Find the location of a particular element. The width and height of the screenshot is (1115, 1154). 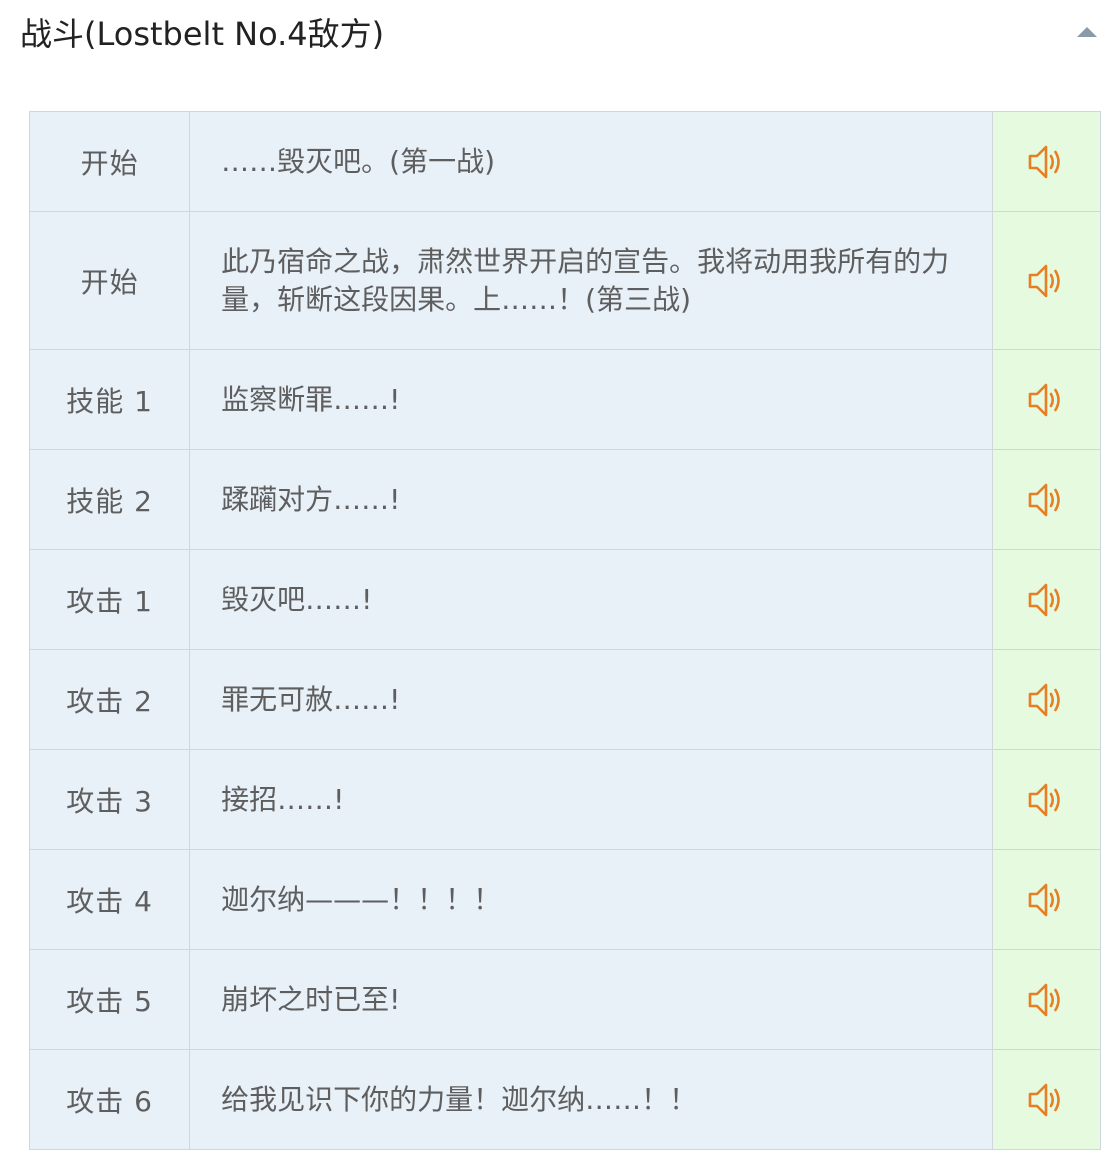

table-row: 攻击 2 罪无可赦……! is located at coordinates (565, 699).